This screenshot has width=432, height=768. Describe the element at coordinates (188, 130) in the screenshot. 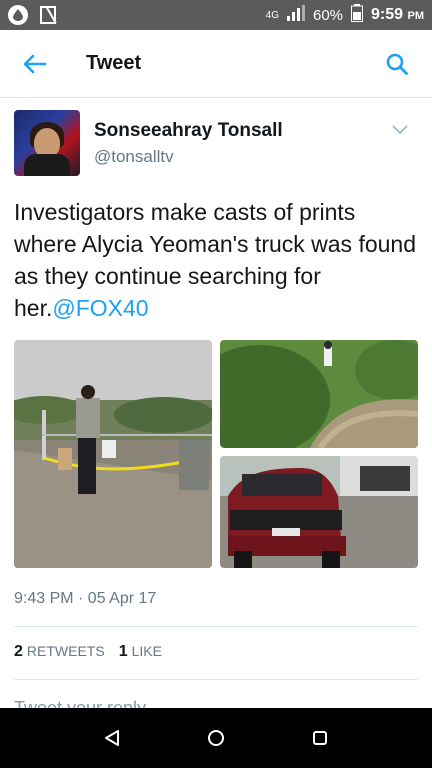

I see `author-name: Sonseeahray Tonsall` at that location.